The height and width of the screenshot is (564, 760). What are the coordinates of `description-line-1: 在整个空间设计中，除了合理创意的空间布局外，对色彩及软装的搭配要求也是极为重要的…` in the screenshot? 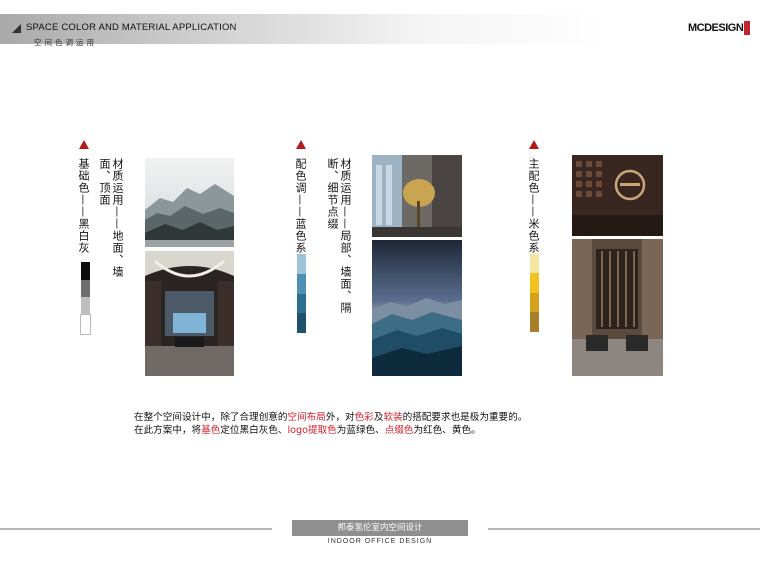 It's located at (331, 417).